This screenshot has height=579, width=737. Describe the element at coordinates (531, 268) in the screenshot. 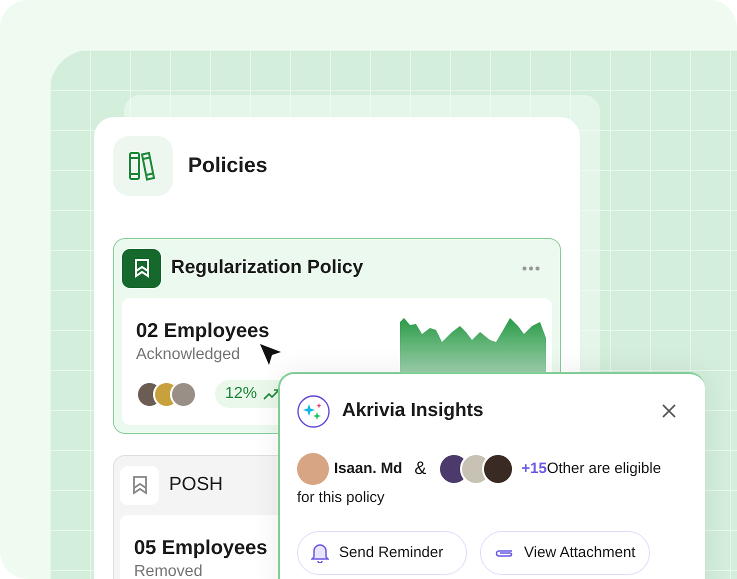

I see `more-icon` at that location.